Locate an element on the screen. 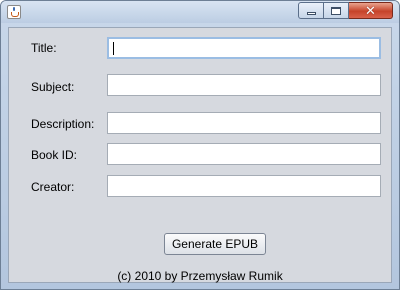  creator-label: Creator: is located at coordinates (53, 187).